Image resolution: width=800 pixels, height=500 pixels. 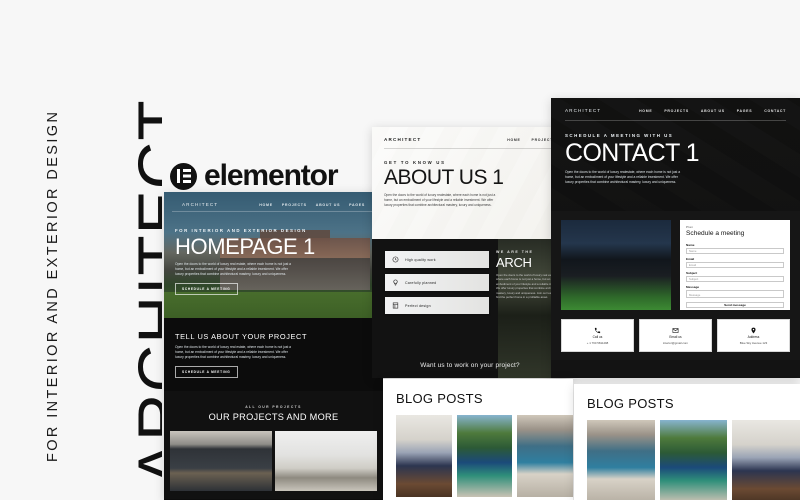 I want to click on feature-label: High quality work, so click(x=420, y=259).